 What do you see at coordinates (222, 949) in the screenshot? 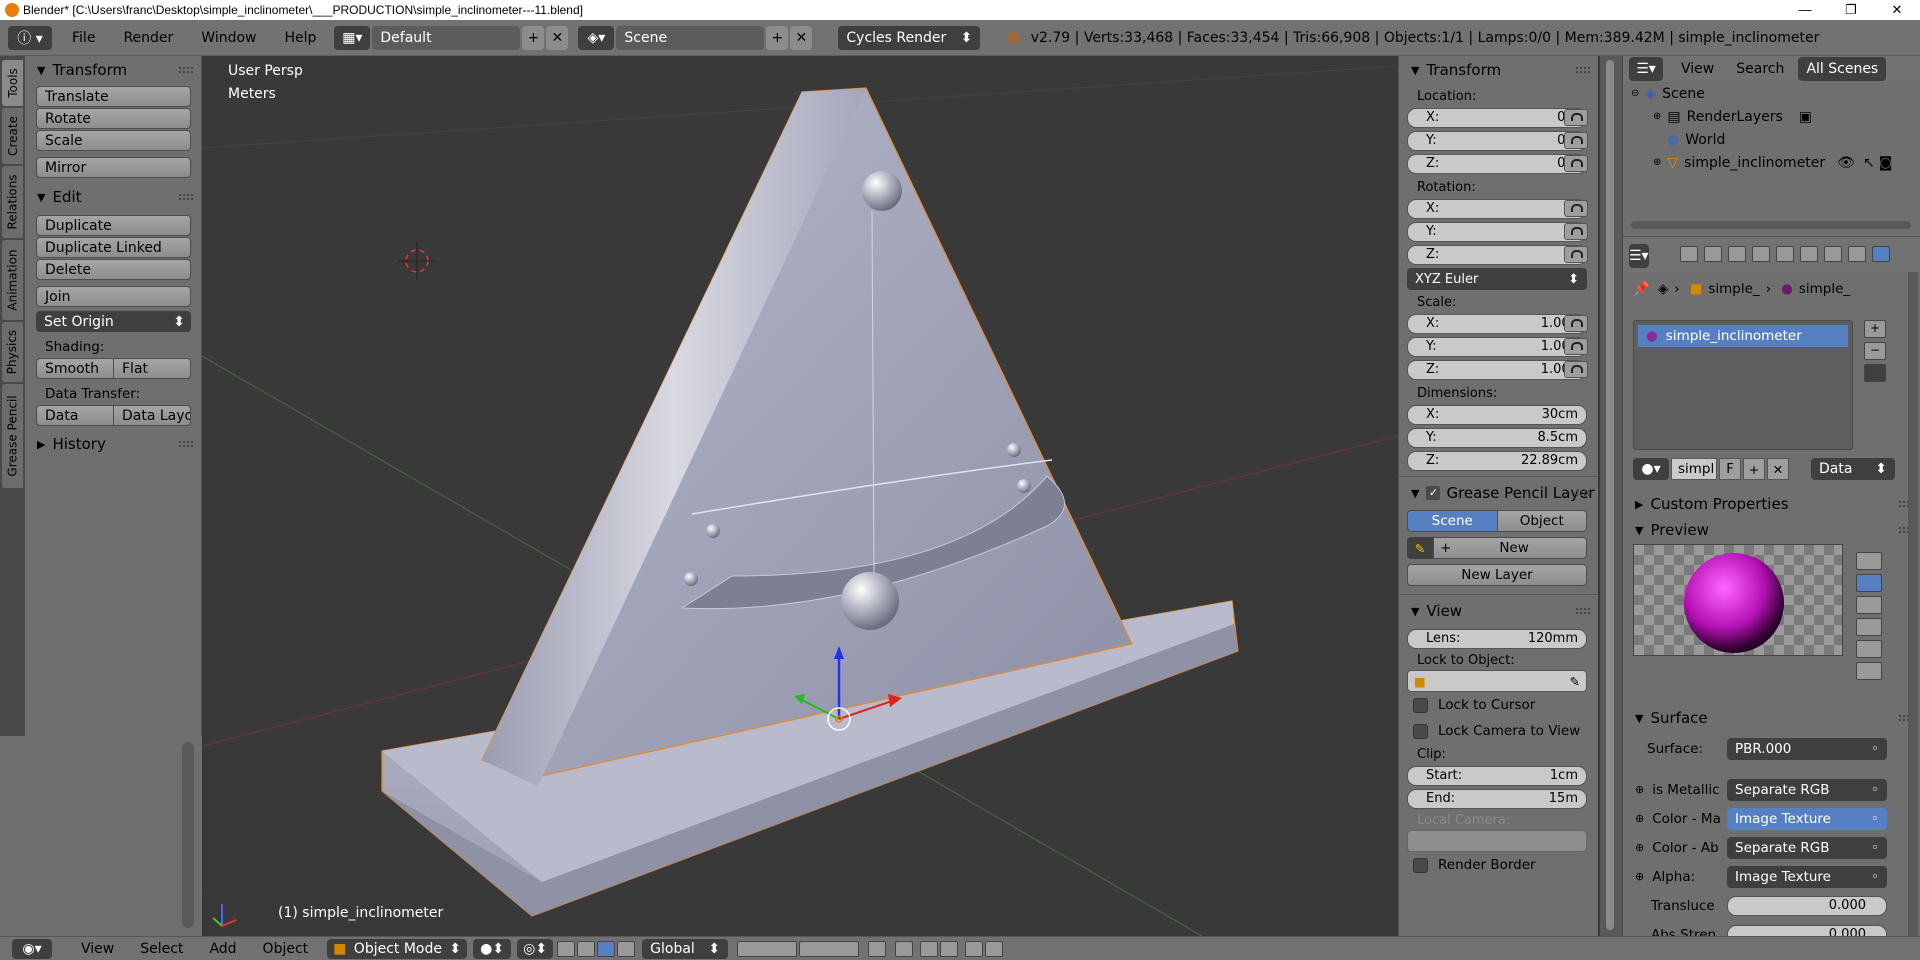
I see `menu-add: Add` at bounding box center [222, 949].